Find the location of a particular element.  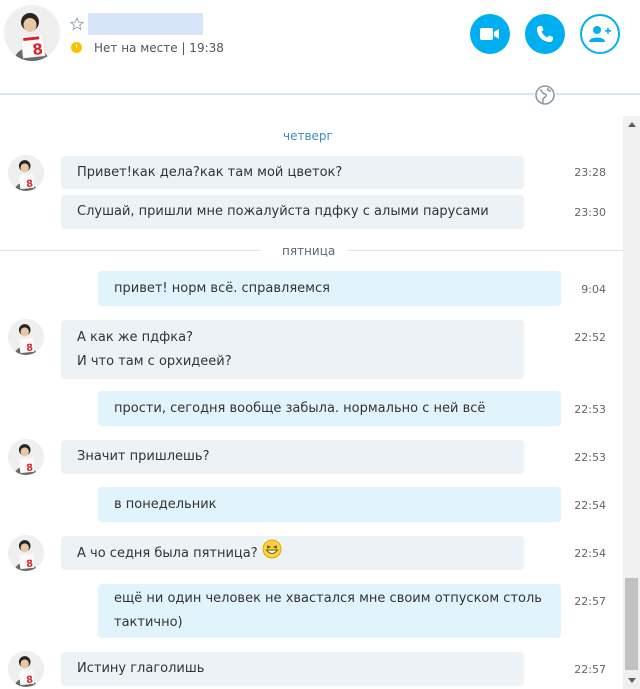

contact-name-redacted is located at coordinates (145, 24).